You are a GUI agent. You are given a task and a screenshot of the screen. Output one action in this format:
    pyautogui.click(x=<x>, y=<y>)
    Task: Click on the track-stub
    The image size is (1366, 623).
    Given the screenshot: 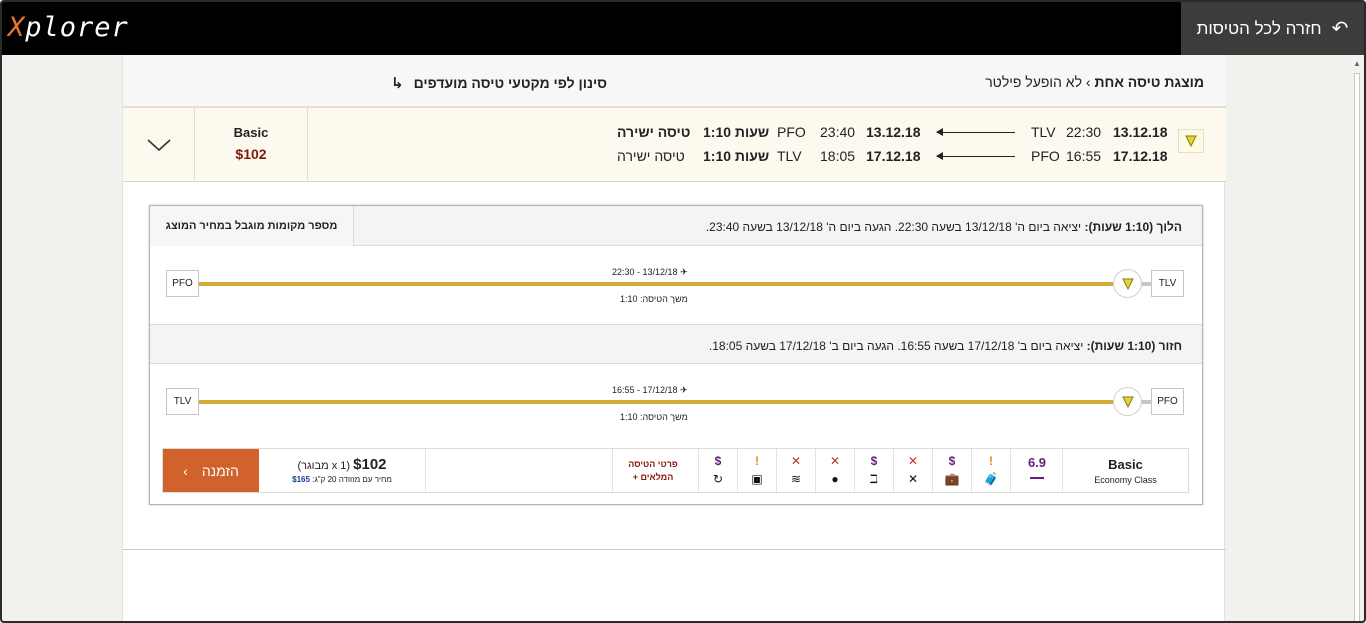 What is the action you would take?
    pyautogui.click(x=1146, y=284)
    